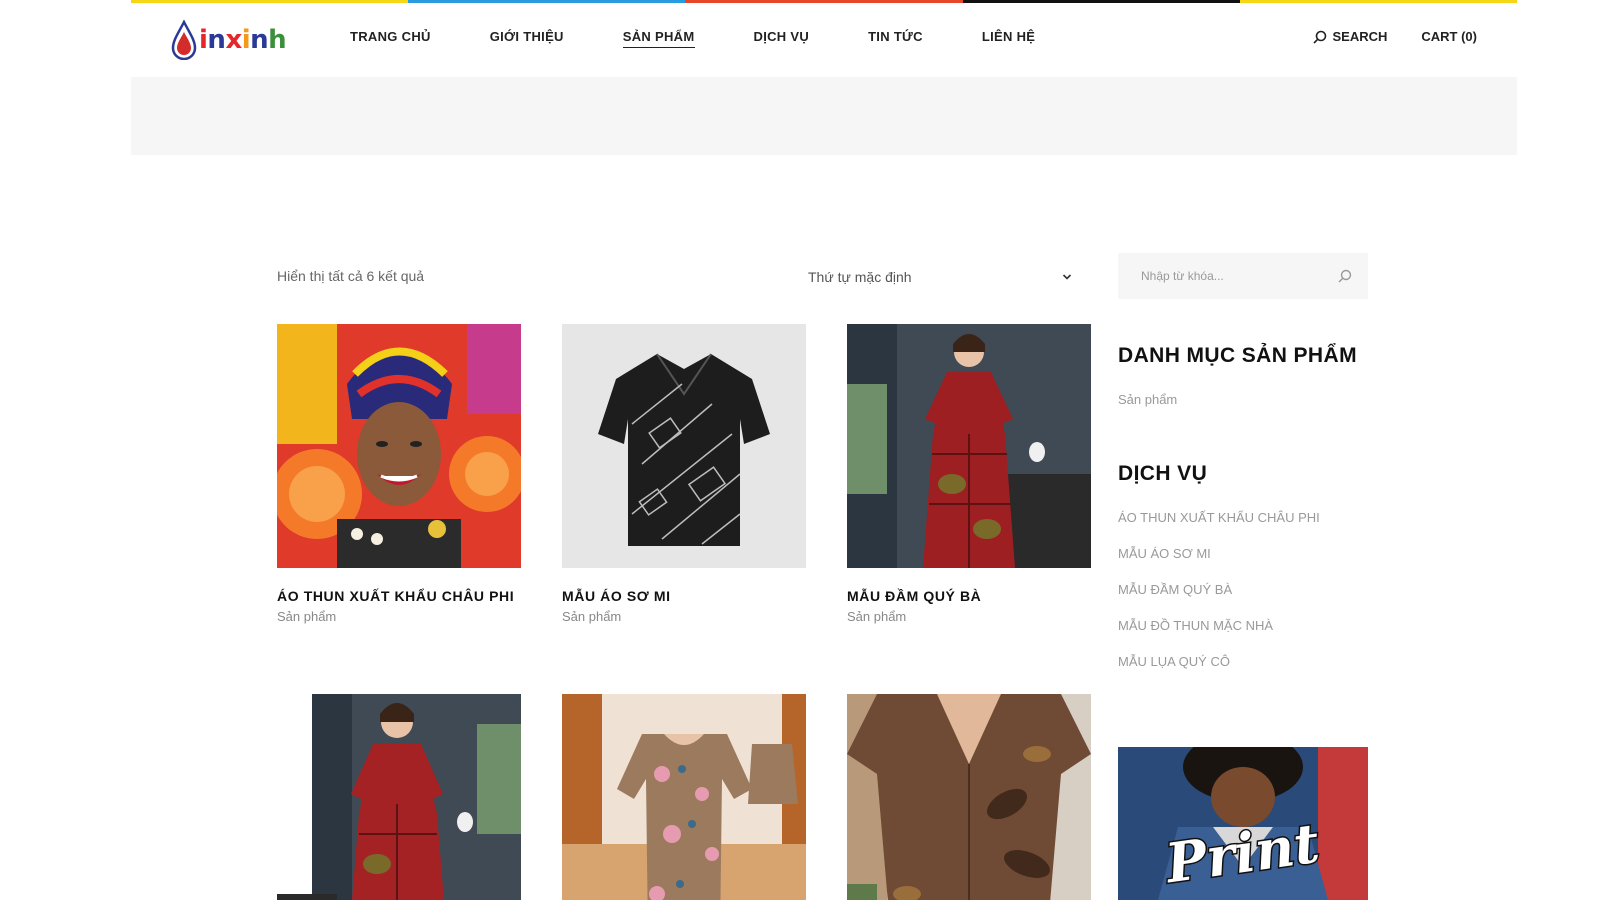 Image resolution: width=1600 pixels, height=900 pixels. What do you see at coordinates (860, 277) in the screenshot?
I see `sort-selected-value: Thứ tự mặc định` at bounding box center [860, 277].